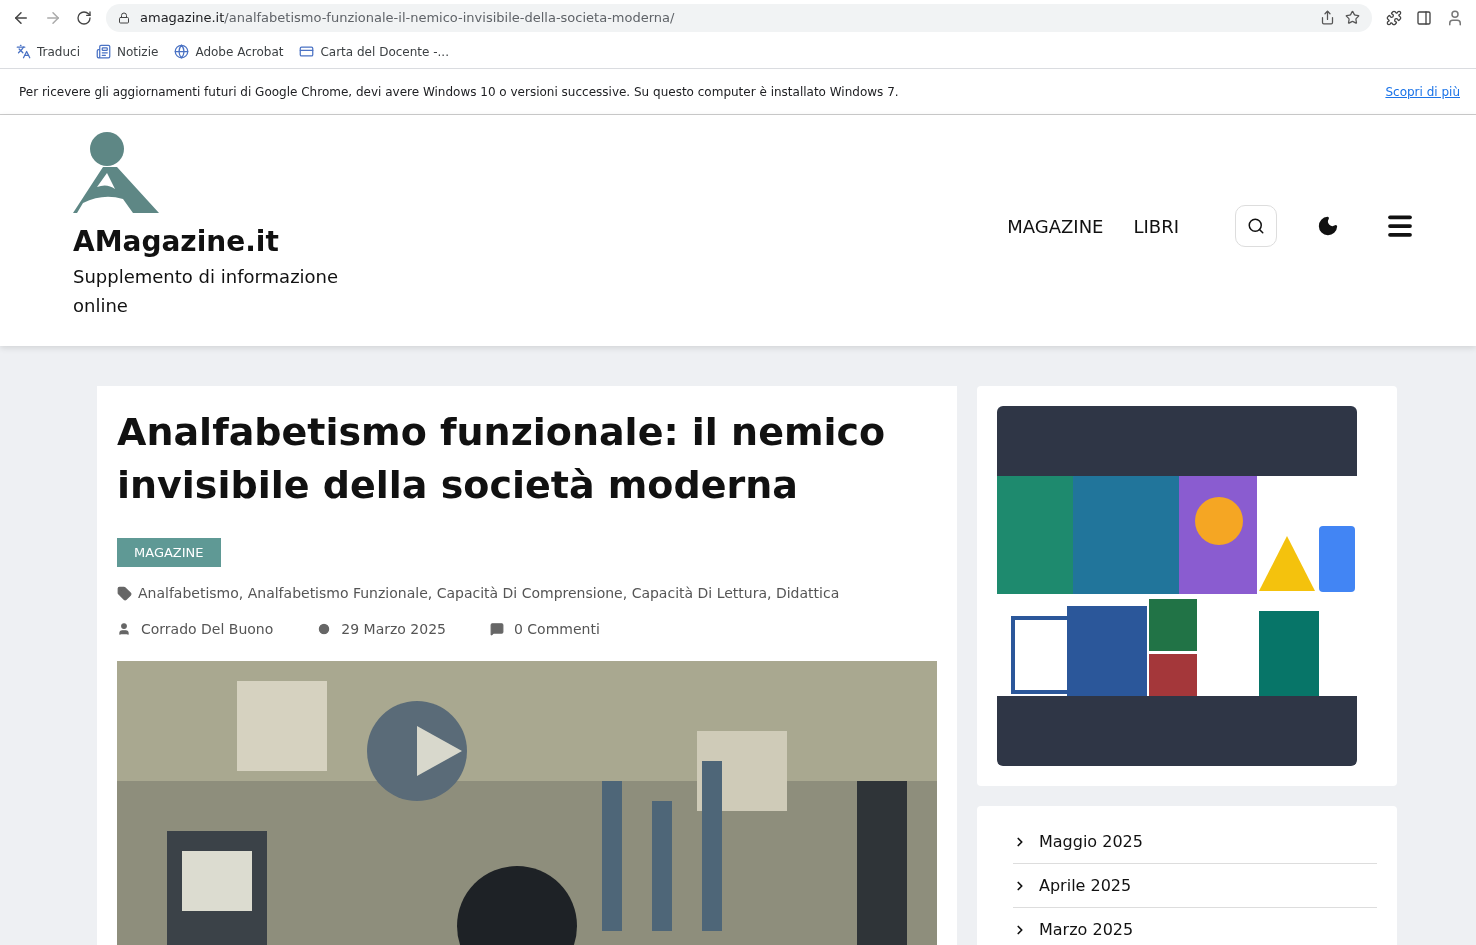  What do you see at coordinates (1352, 17) in the screenshot?
I see `star-icon` at bounding box center [1352, 17].